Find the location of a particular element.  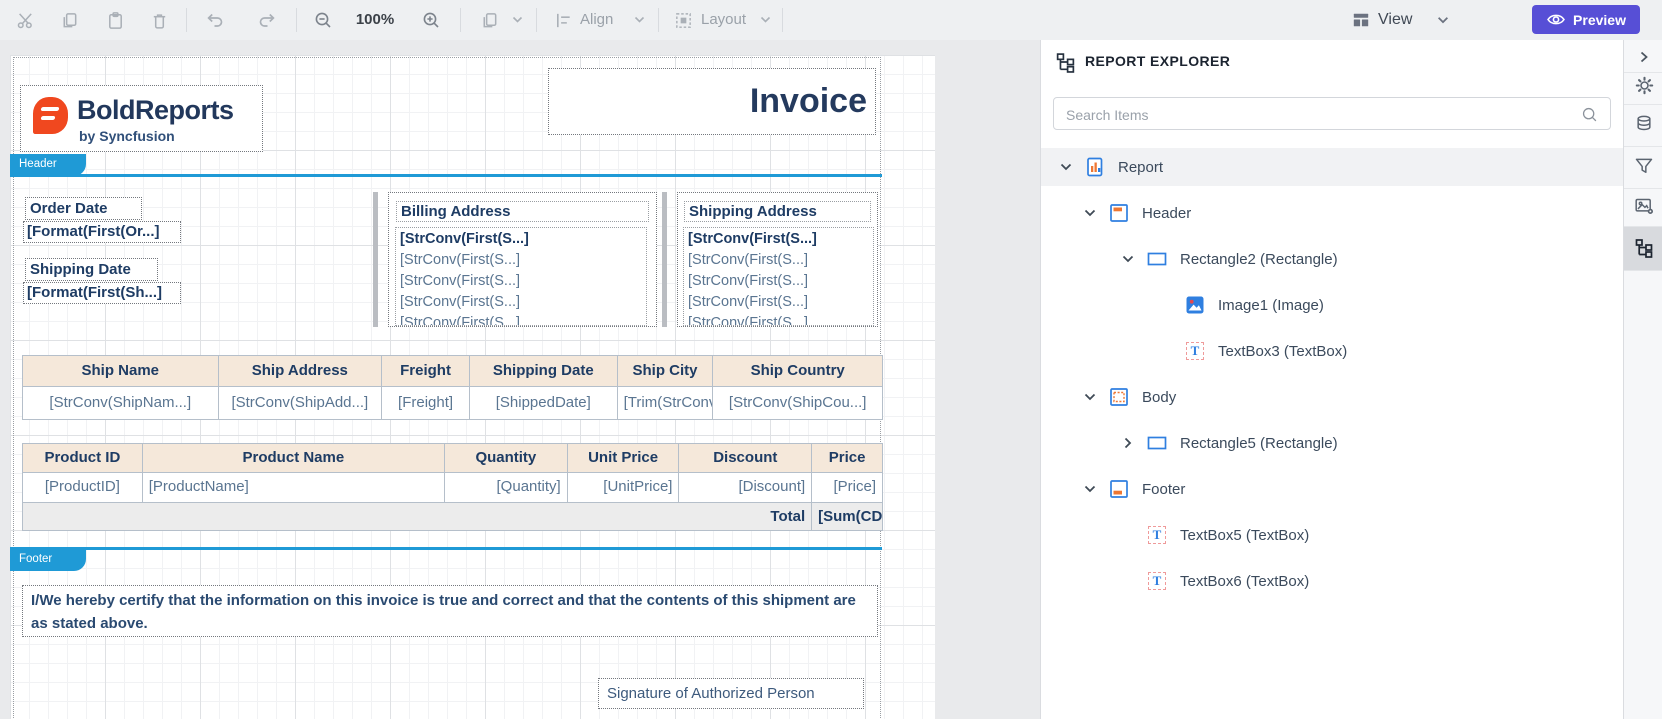

search-input is located at coordinates (1321, 114).